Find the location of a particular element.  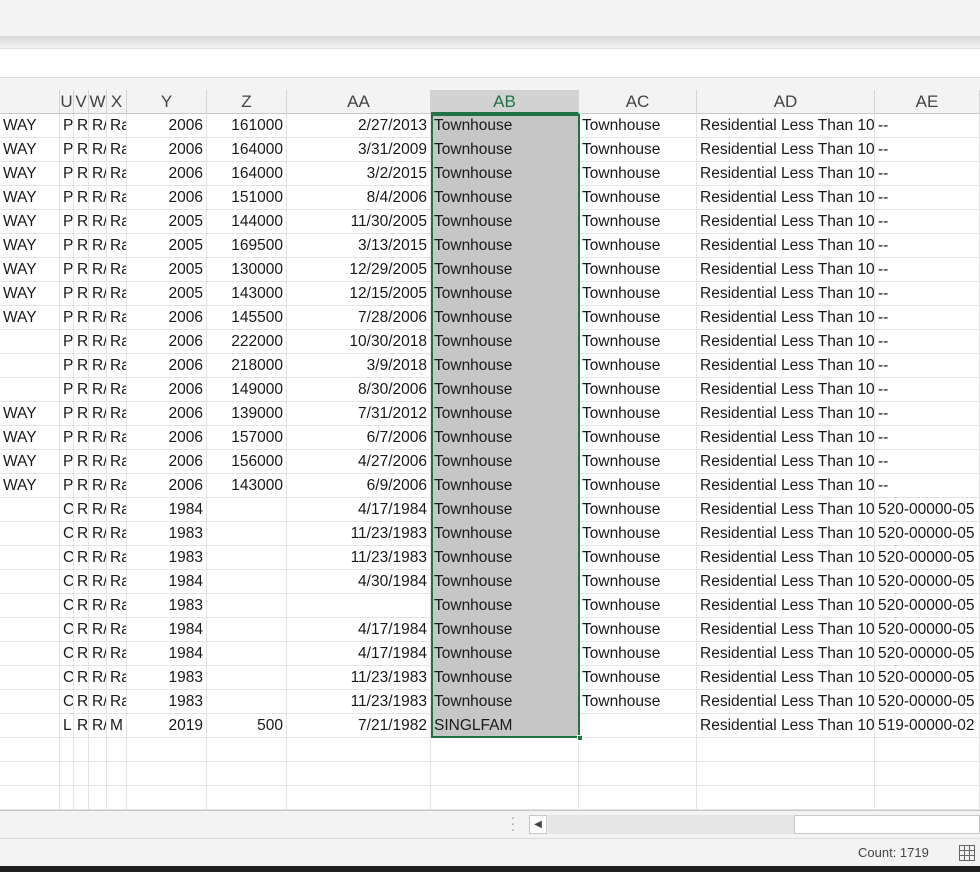

cell: 2005 is located at coordinates (167, 270).